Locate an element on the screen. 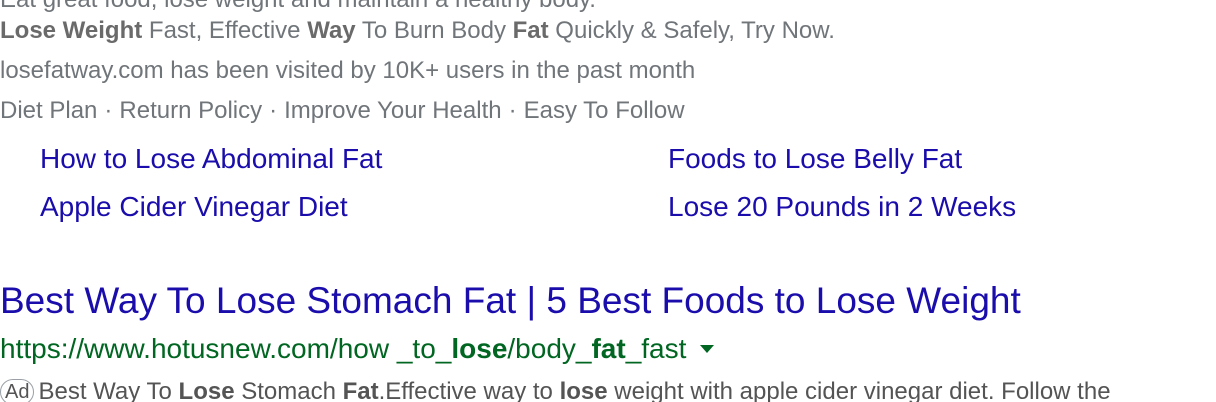  desc-part: Quickly & Safely, Try Now. is located at coordinates (691, 30).